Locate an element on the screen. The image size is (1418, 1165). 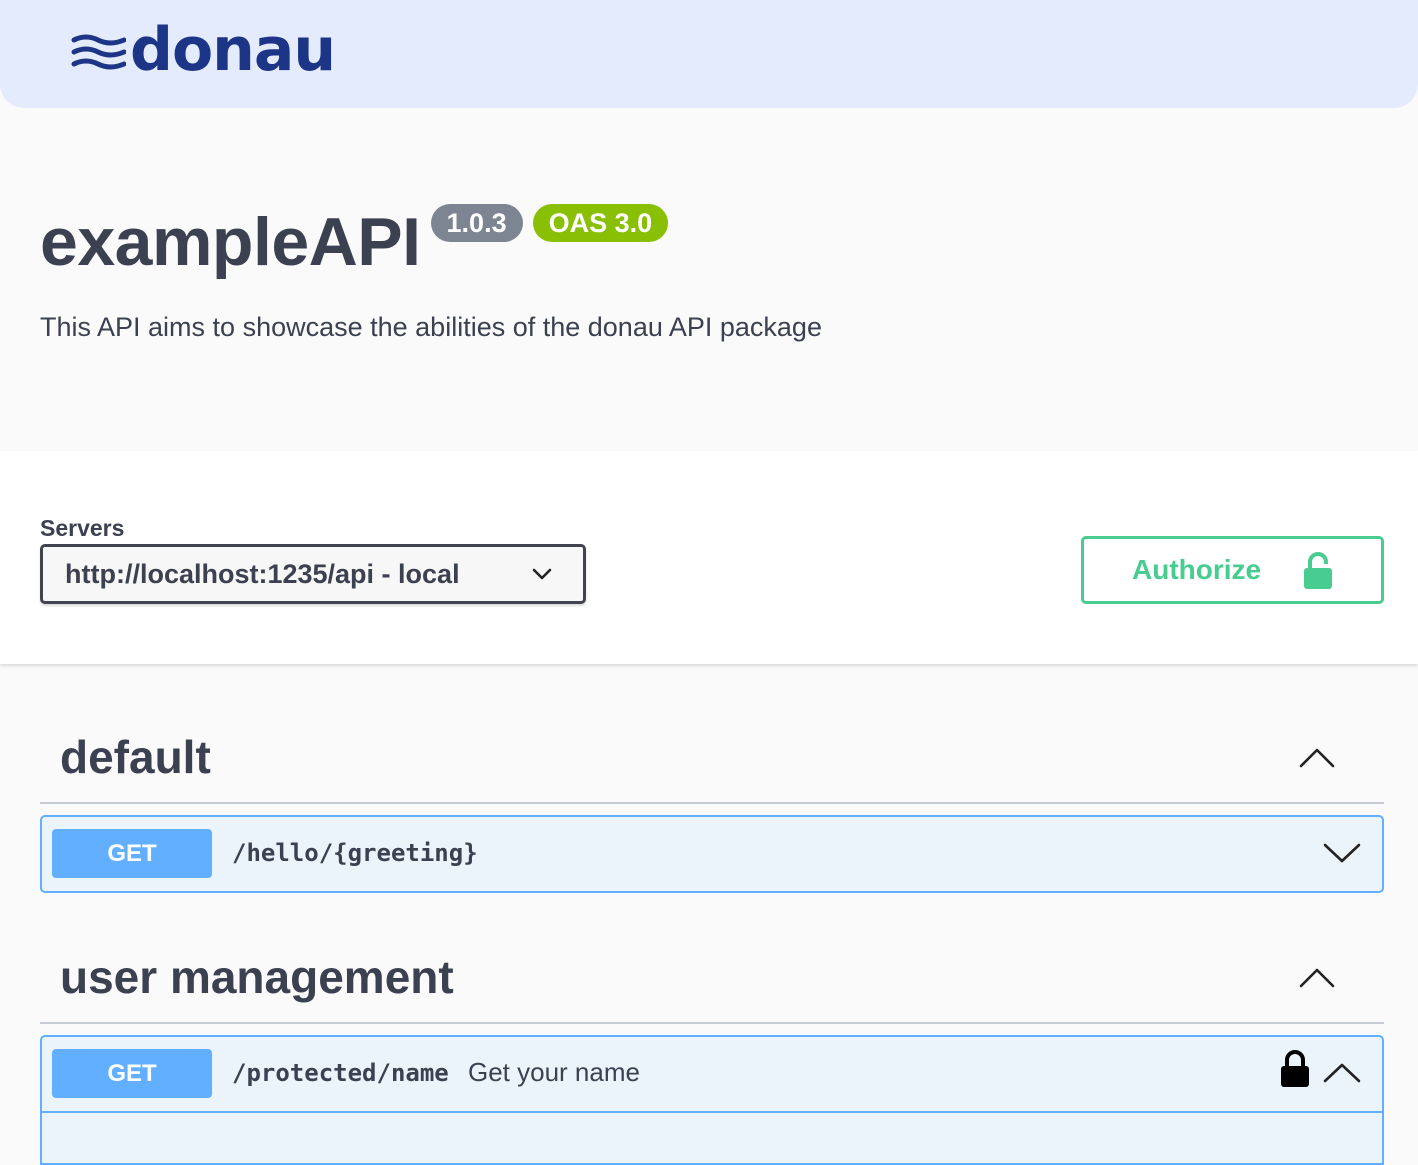
wave-lines-icon is located at coordinates (98, 52).